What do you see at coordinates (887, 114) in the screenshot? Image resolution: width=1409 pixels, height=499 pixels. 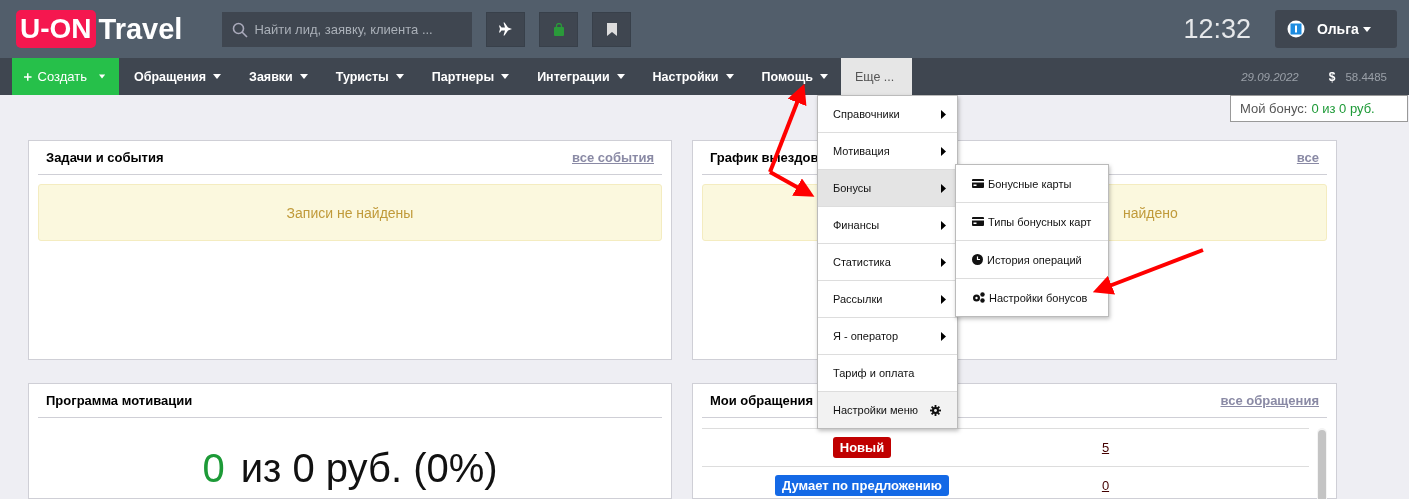 I see `menu-item: Справочники` at bounding box center [887, 114].